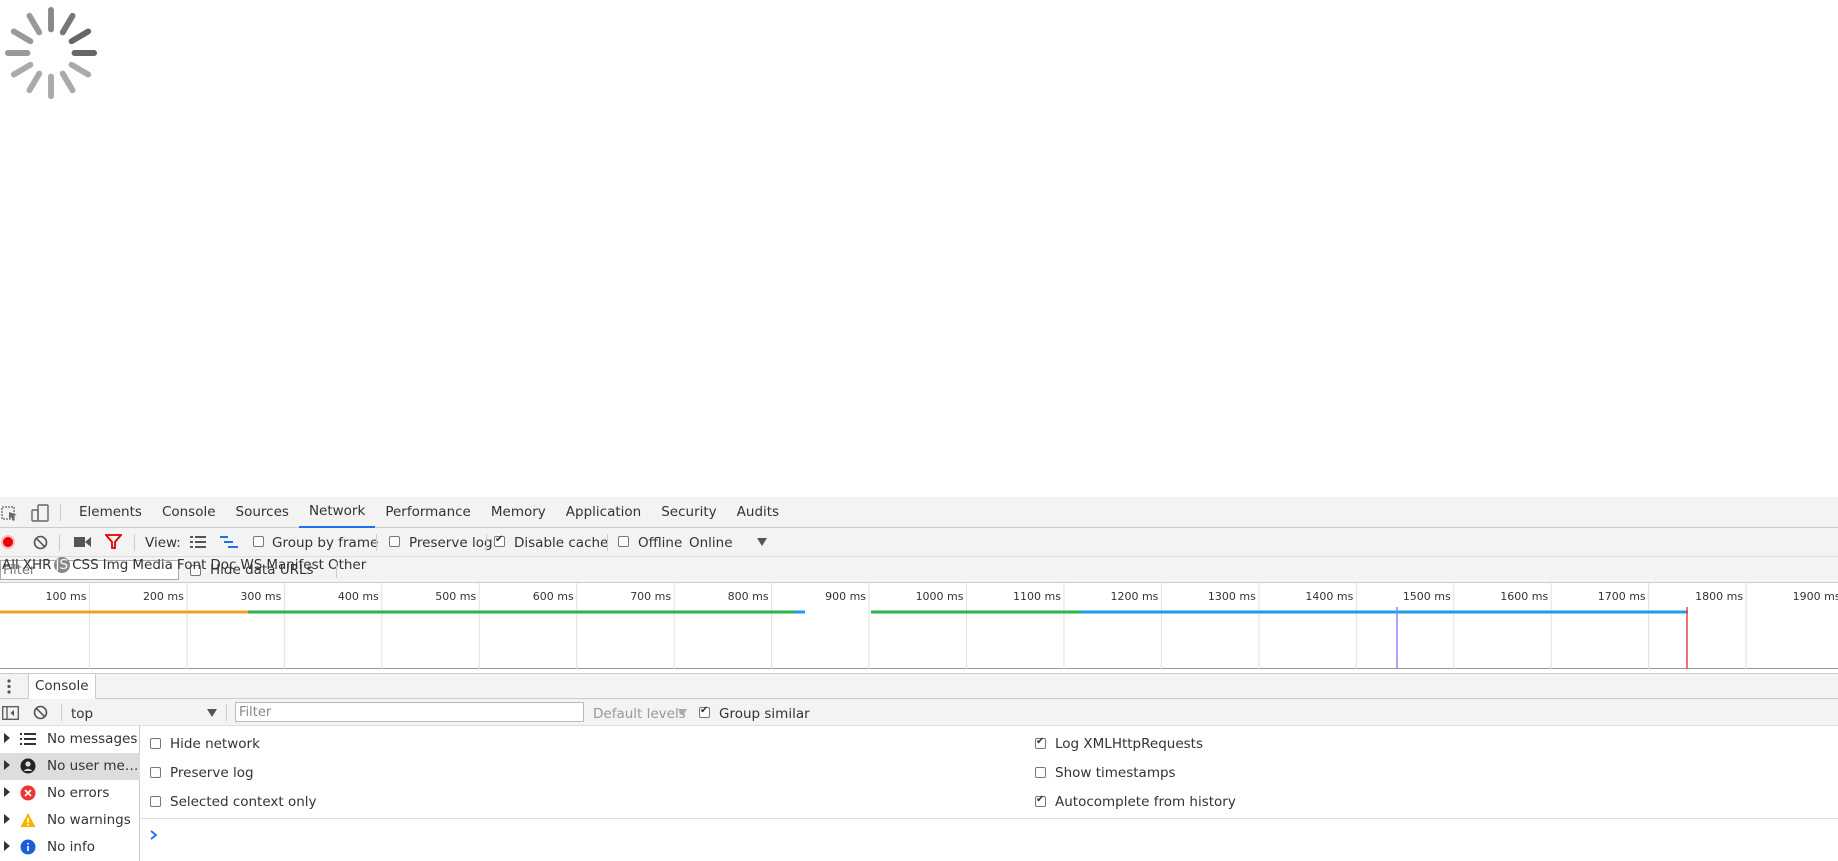 This screenshot has height=861, width=1838. I want to click on context-dropdown-arrow-icon, so click(212, 713).